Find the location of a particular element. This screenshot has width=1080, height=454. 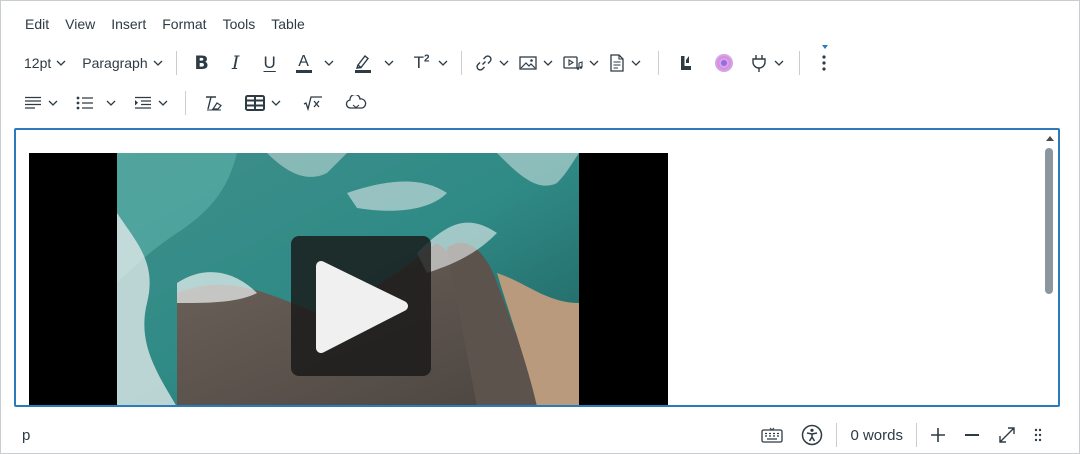

drag-handle-icon is located at coordinates (1038, 435).